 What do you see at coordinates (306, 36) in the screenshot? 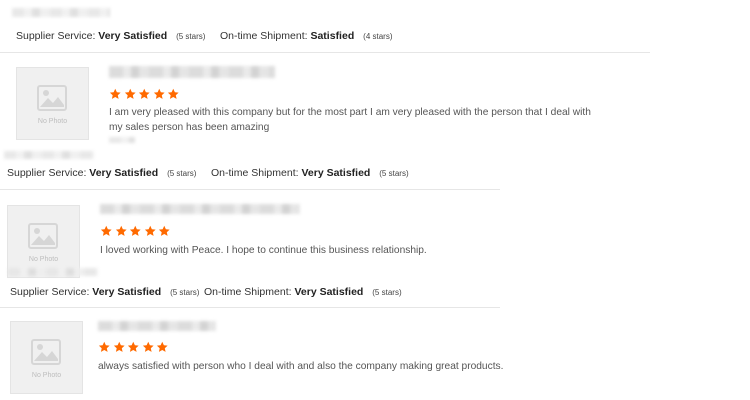
I see `shipment-summary: On-time Shipment: Satisfied (4 stars)` at bounding box center [306, 36].